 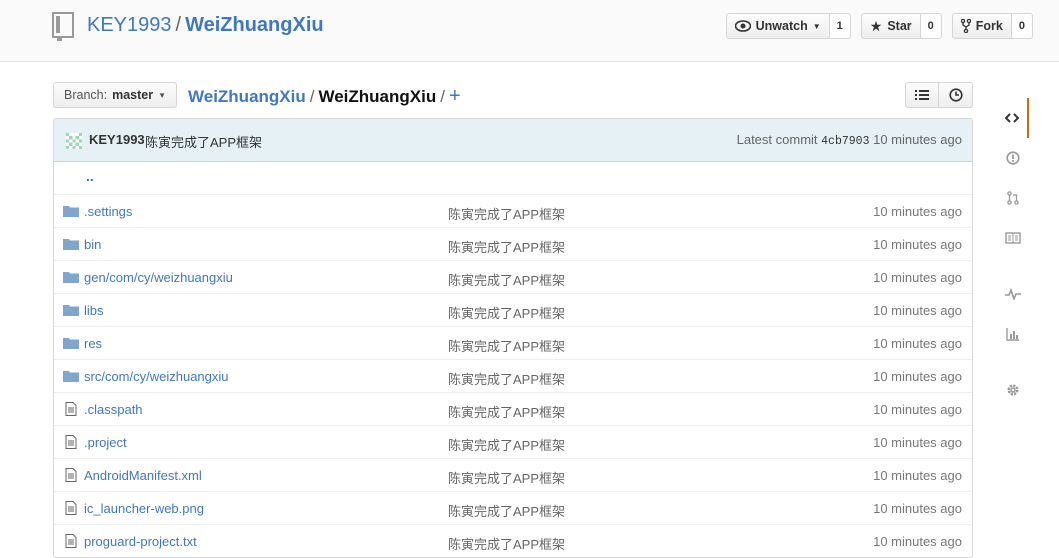 What do you see at coordinates (876, 25) in the screenshot?
I see `star-icon: ★` at bounding box center [876, 25].